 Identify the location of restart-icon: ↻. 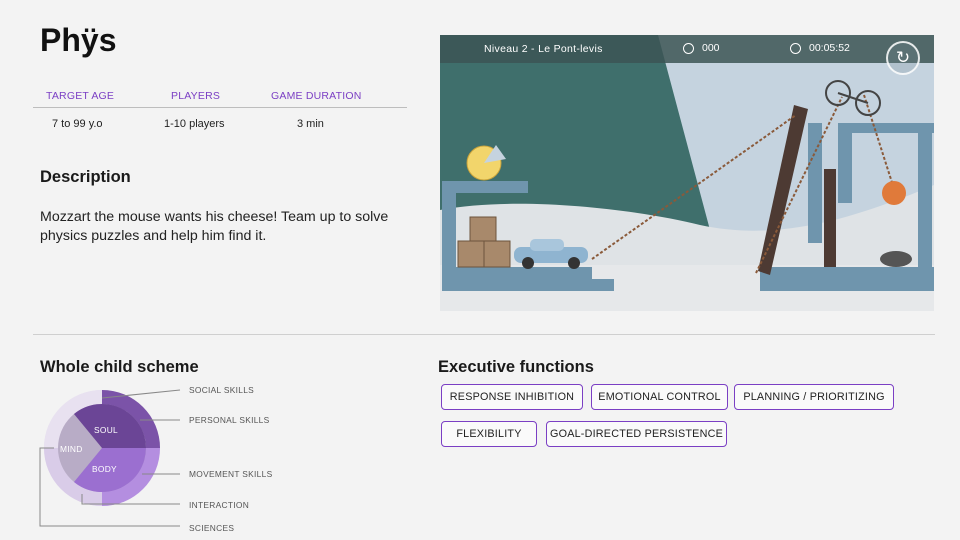
(903, 58).